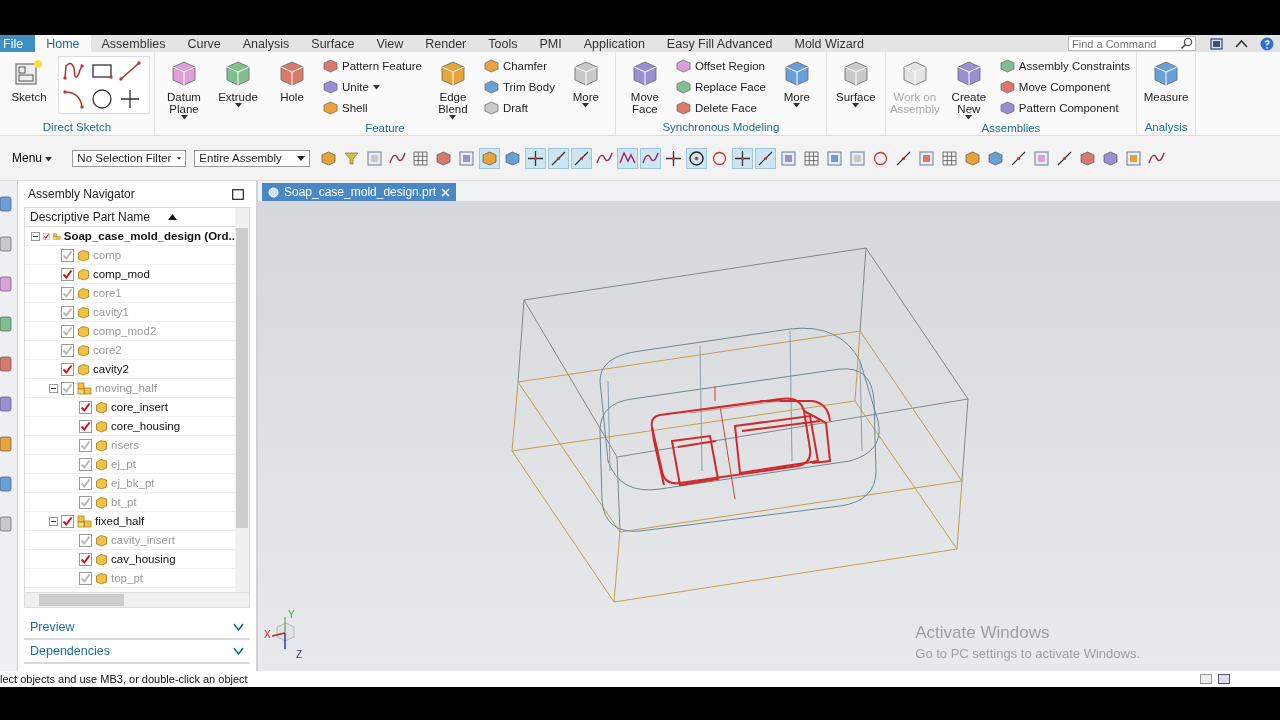 This screenshot has height=720, width=1280. Describe the element at coordinates (149, 236) in the screenshot. I see `tree-item: Soap_case_mold_design (Ord..` at that location.